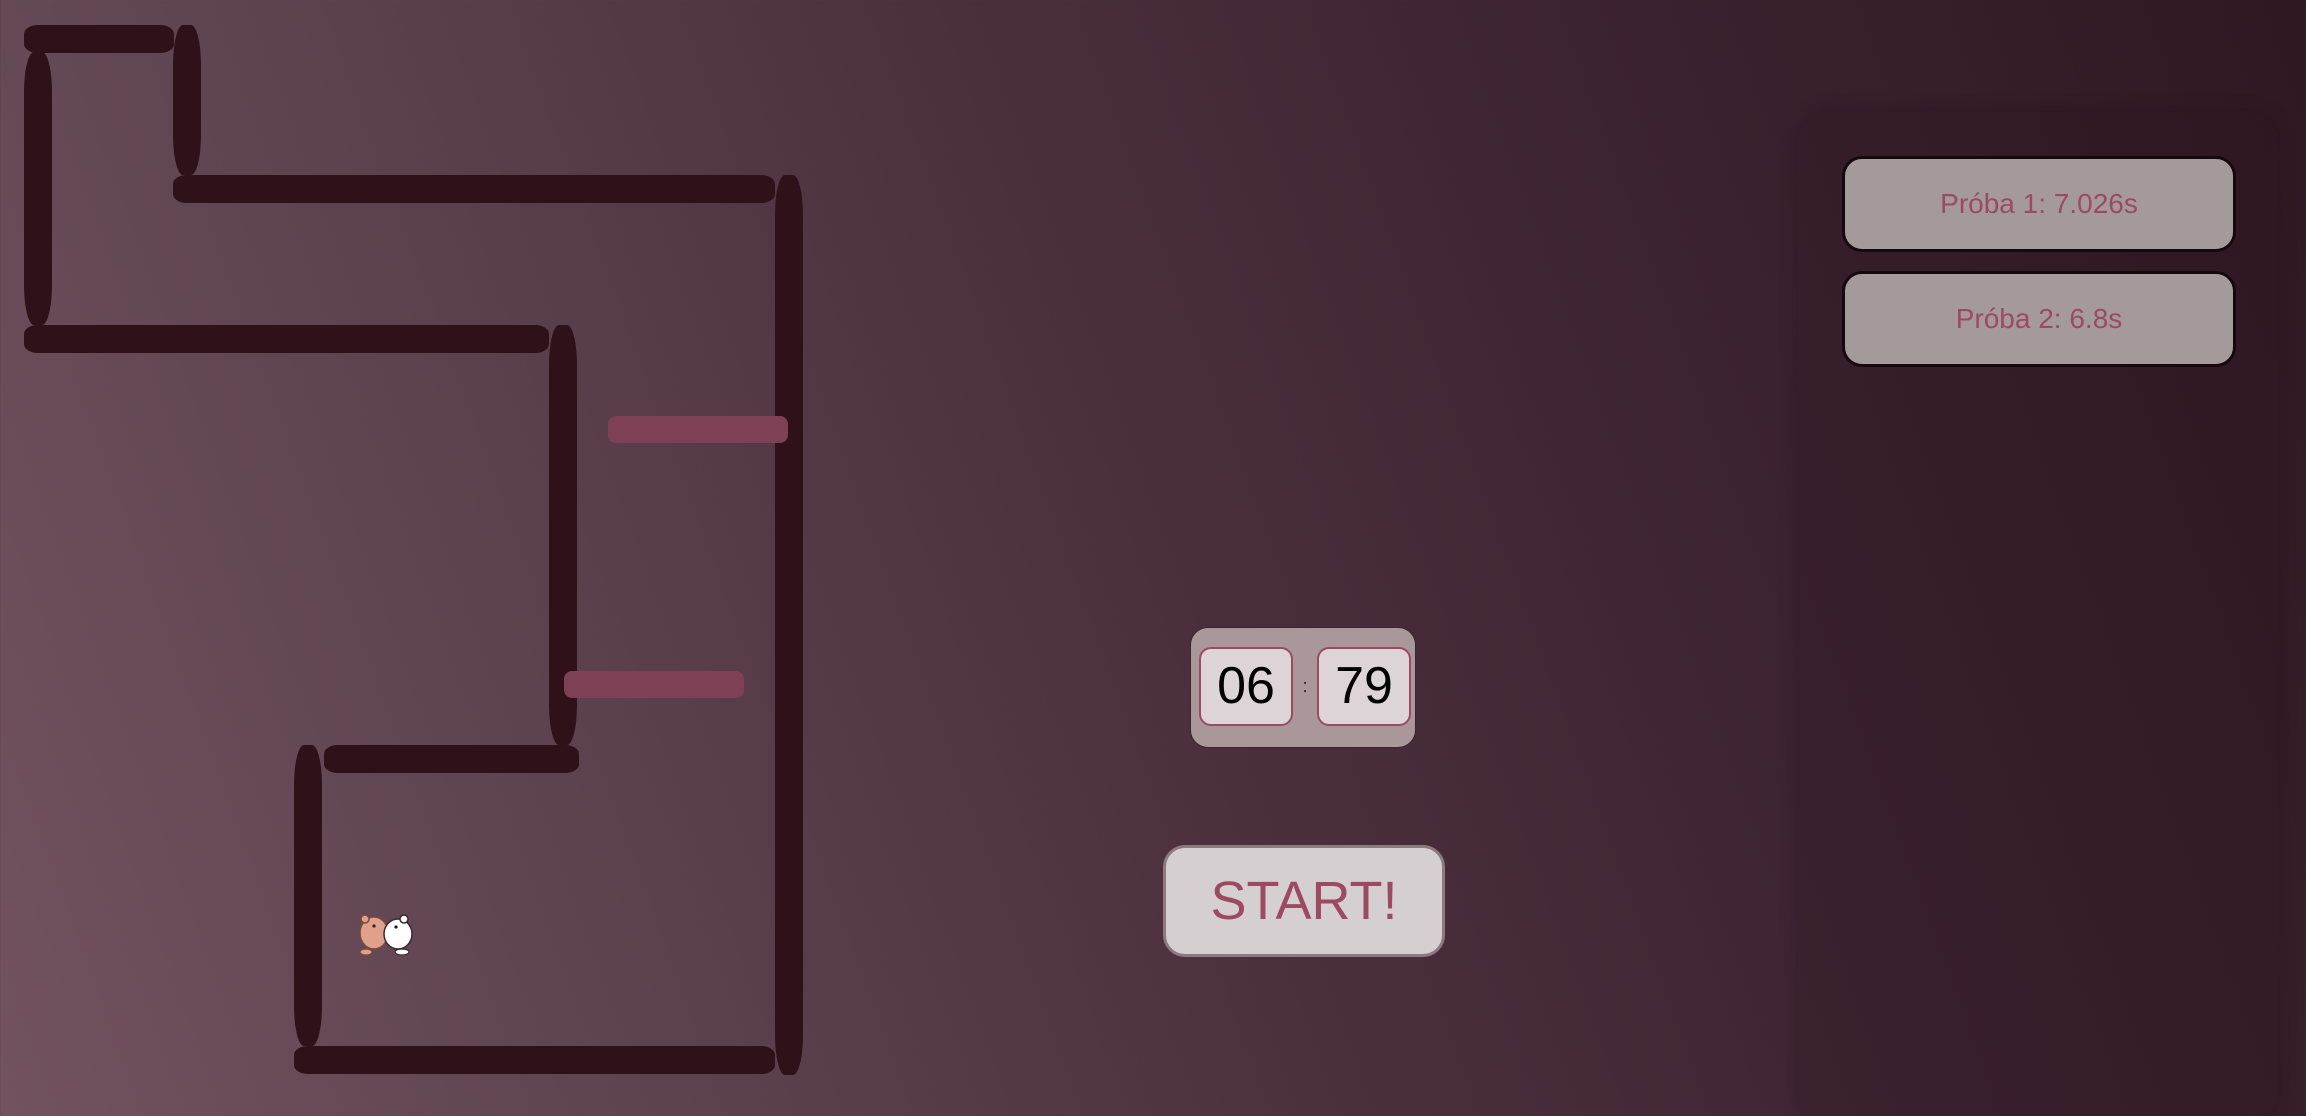 This screenshot has width=2306, height=1116. I want to click on start-button: START!, so click(1304, 901).